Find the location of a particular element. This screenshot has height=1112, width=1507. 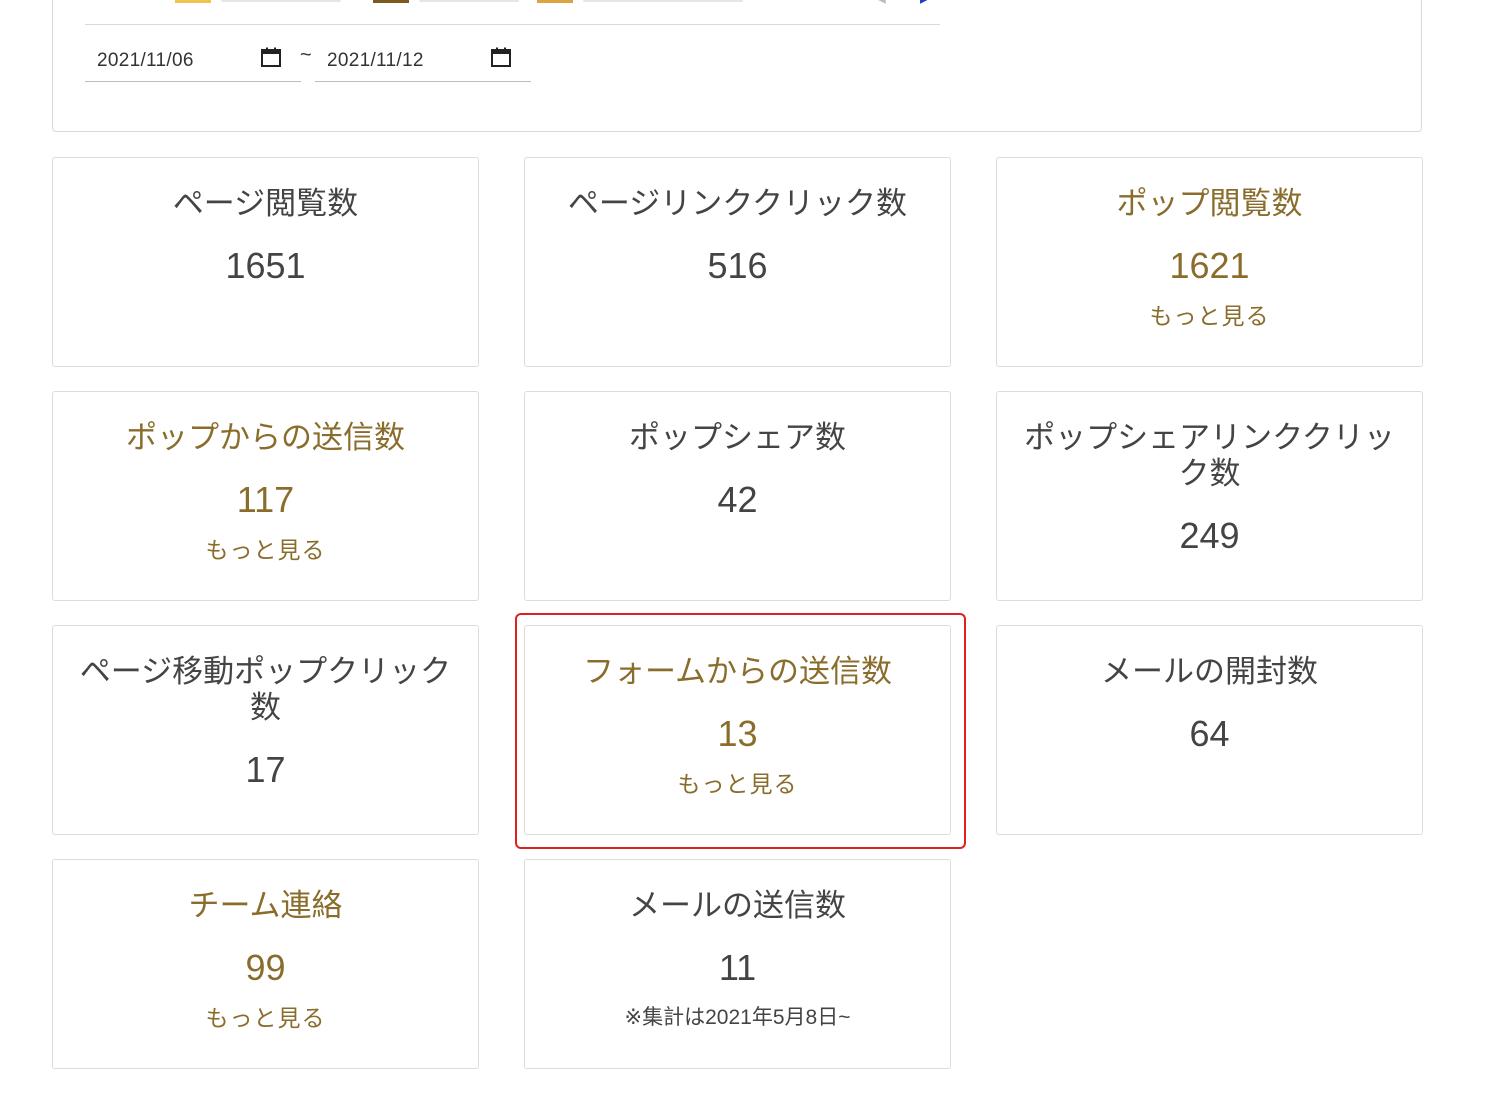

card-value: 1621 is located at coordinates (1209, 265).